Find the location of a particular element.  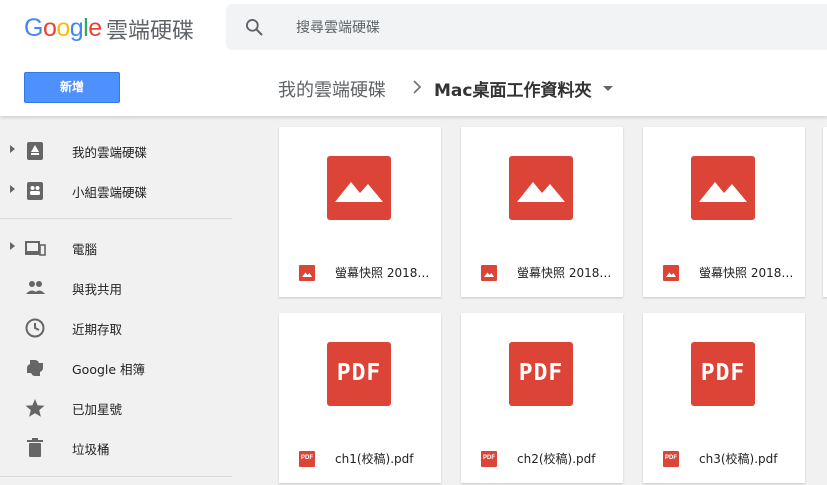

file-name: ch2(校稿).pdf is located at coordinates (556, 459).